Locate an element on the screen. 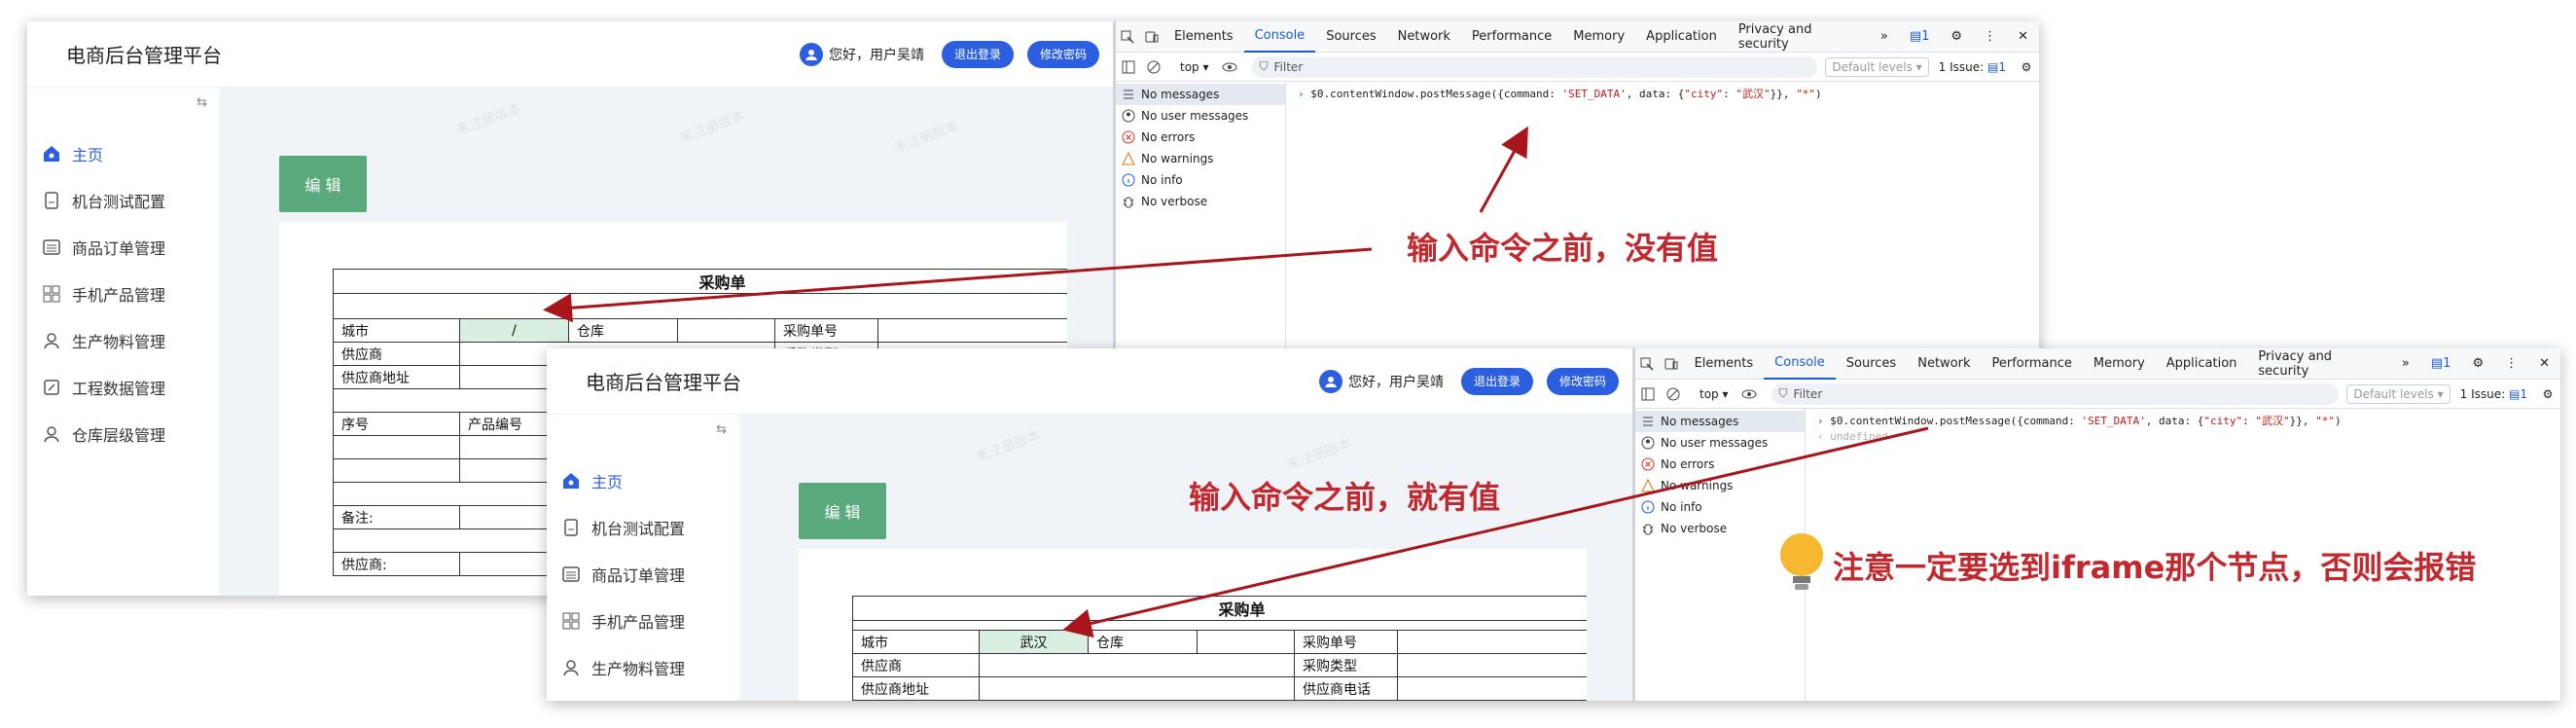 Image resolution: width=2576 pixels, height=728 pixels. city-field: / is located at coordinates (514, 330).